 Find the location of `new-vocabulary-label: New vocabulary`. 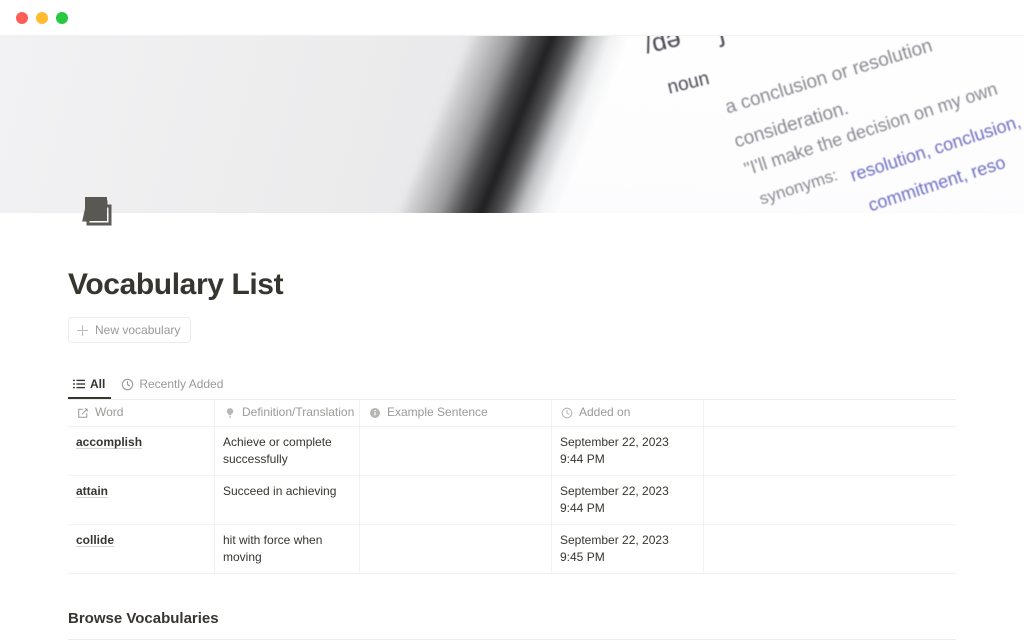

new-vocabulary-label: New vocabulary is located at coordinates (138, 330).